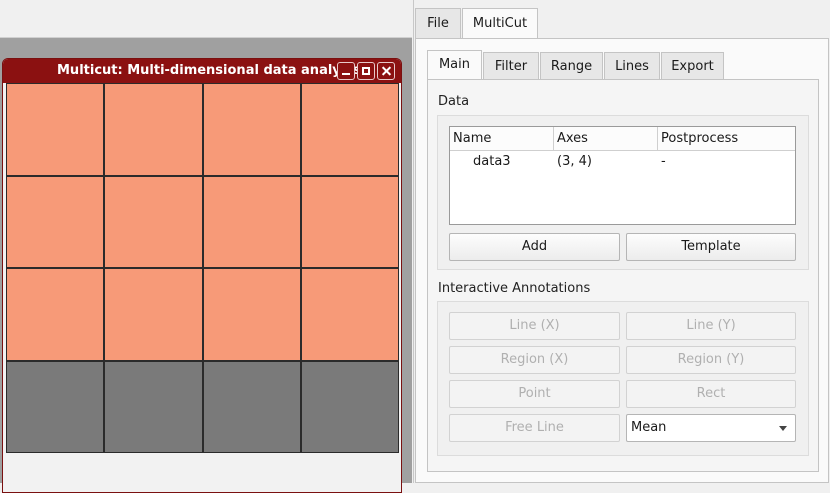 The height and width of the screenshot is (493, 830). I want to click on tab-main: Main, so click(454, 65).